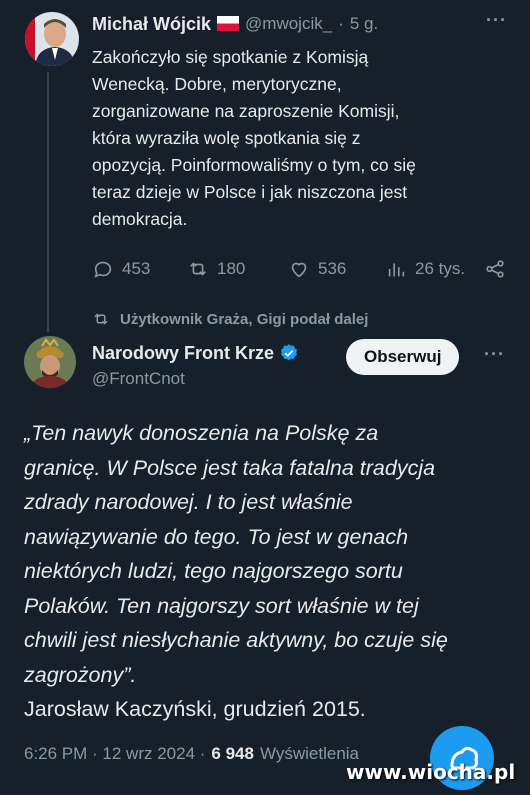 Image resolution: width=530 pixels, height=795 pixels. What do you see at coordinates (216, 536) in the screenshot?
I see `quote-line: nawiązywanie do tego. To jest w genach` at bounding box center [216, 536].